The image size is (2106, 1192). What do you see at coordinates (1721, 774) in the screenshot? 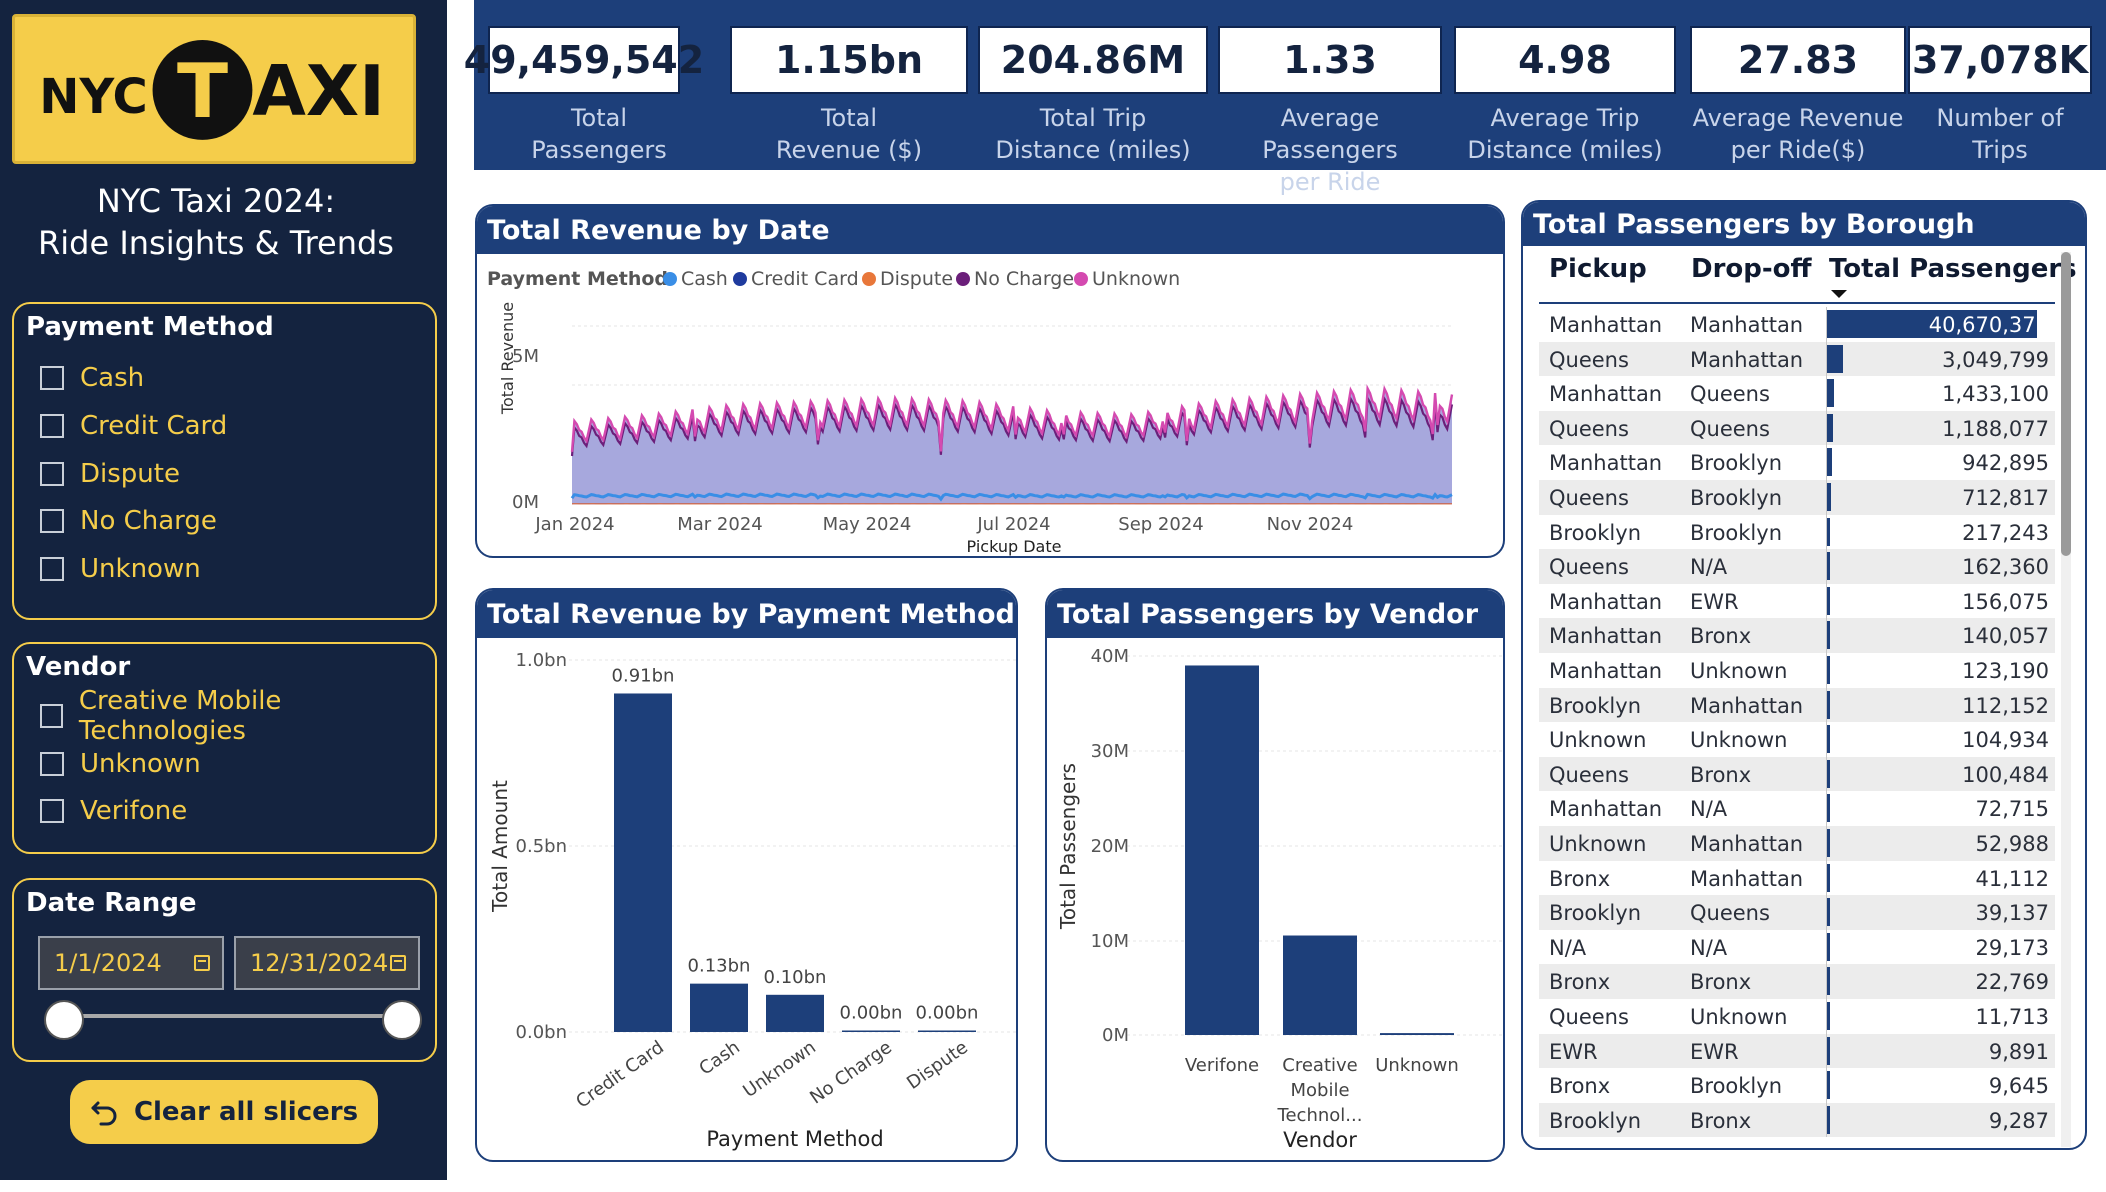
I see `cell-dropoff: Bronx` at bounding box center [1721, 774].